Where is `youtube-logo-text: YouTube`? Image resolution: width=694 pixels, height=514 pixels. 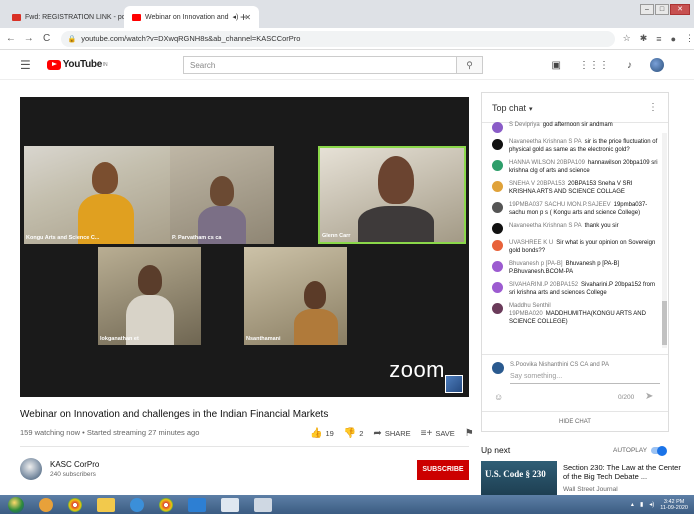 youtube-logo-text: YouTube is located at coordinates (82, 64).